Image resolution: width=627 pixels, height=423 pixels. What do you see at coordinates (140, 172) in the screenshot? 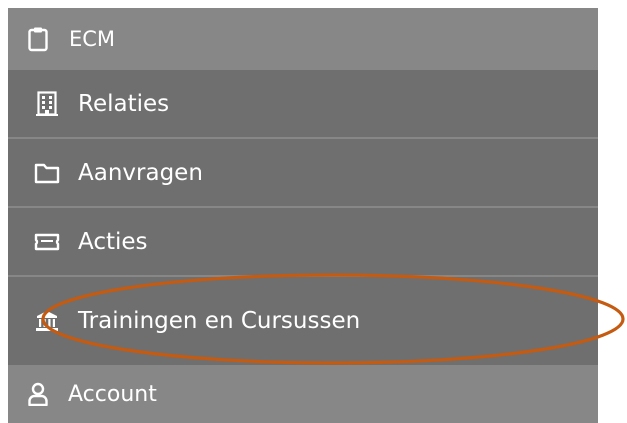
I see `menu-item-label: Aanvragen` at bounding box center [140, 172].